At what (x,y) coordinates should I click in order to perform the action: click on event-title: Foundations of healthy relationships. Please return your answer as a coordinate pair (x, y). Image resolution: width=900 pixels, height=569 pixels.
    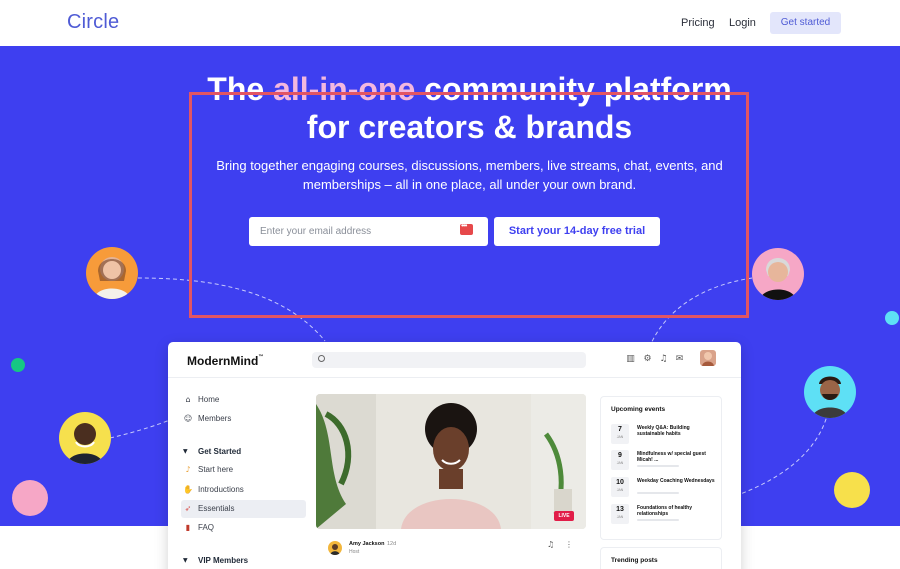
    Looking at the image, I should click on (664, 511).